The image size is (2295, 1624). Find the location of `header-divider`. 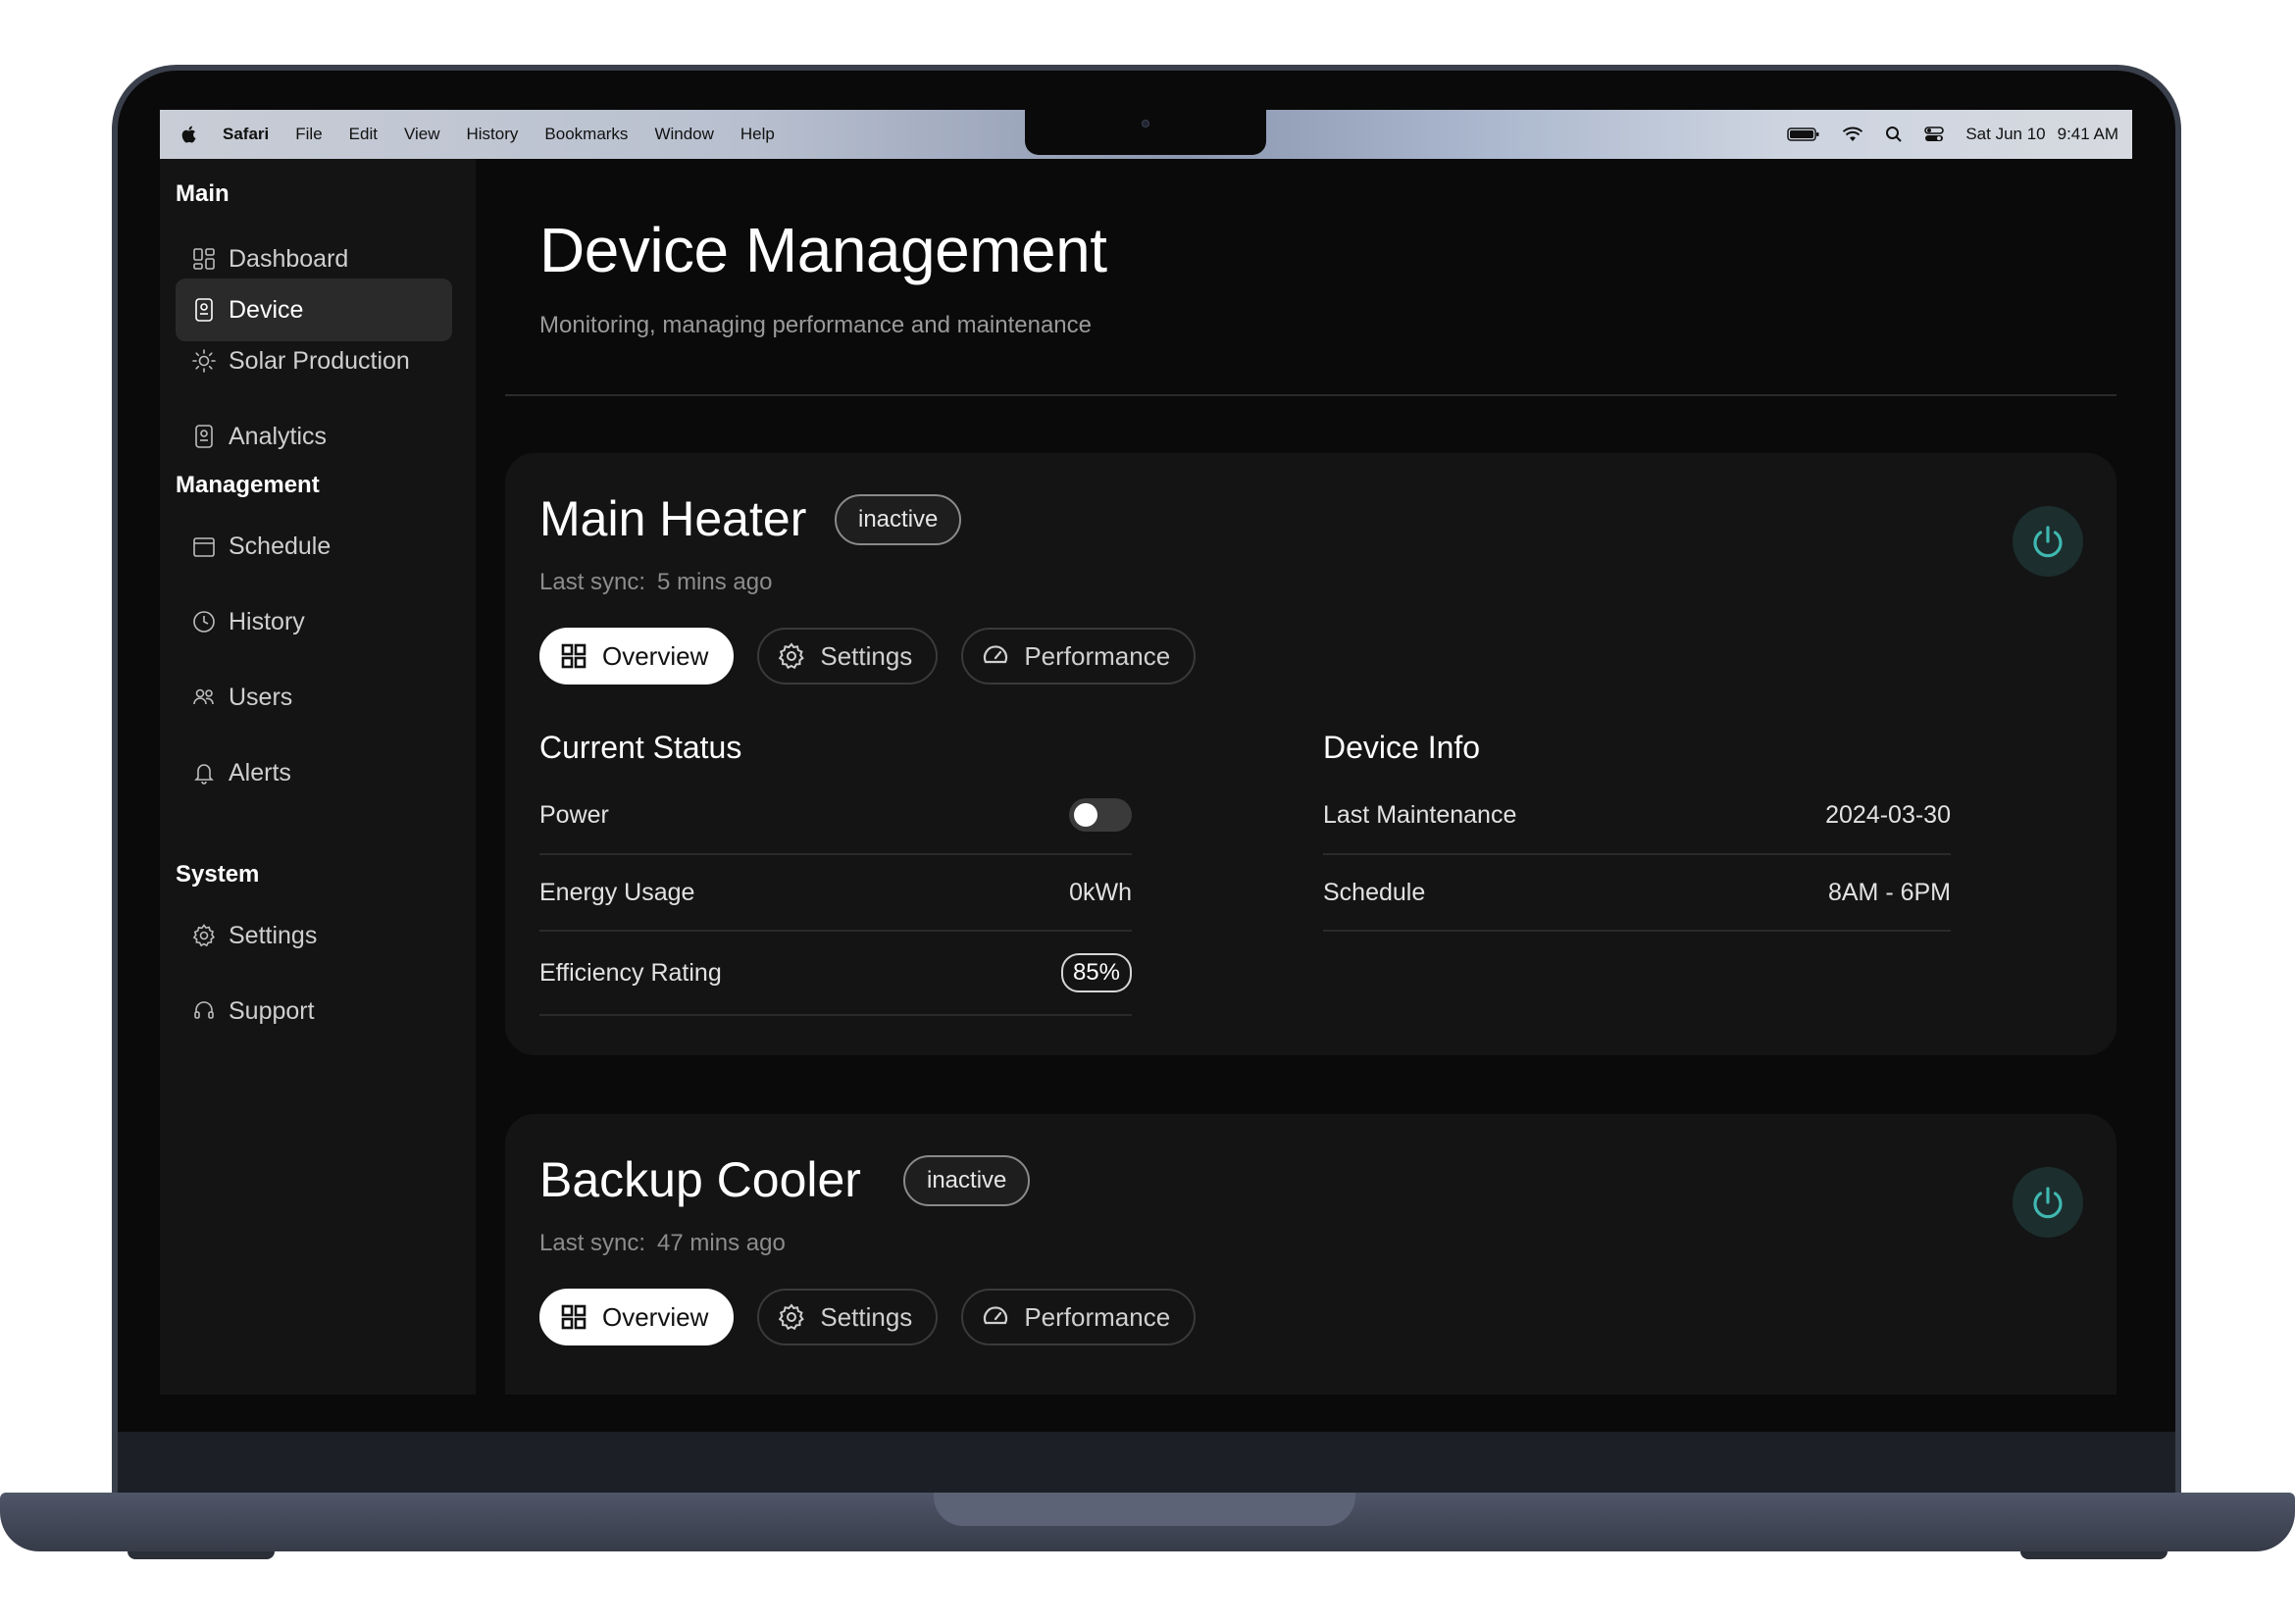

header-divider is located at coordinates (1310, 395).